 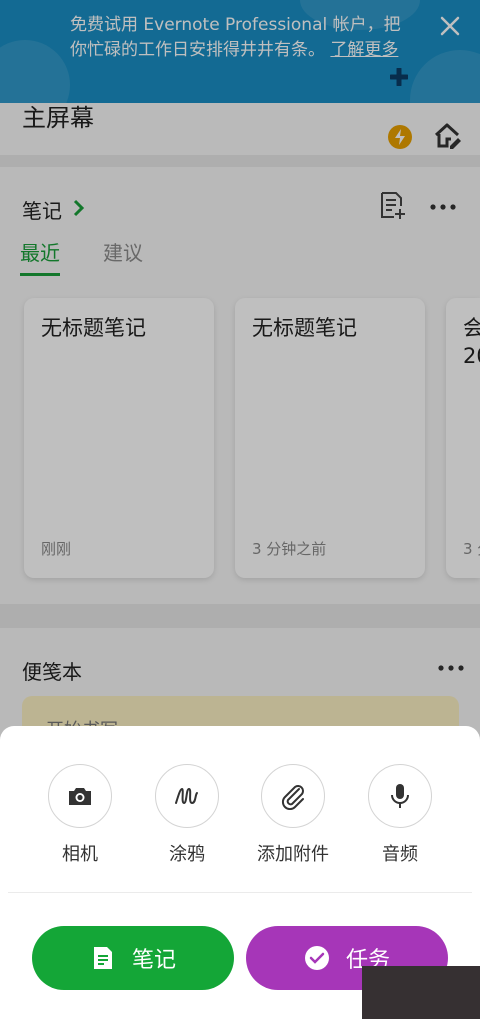 I want to click on microphone-icon, so click(x=400, y=796).